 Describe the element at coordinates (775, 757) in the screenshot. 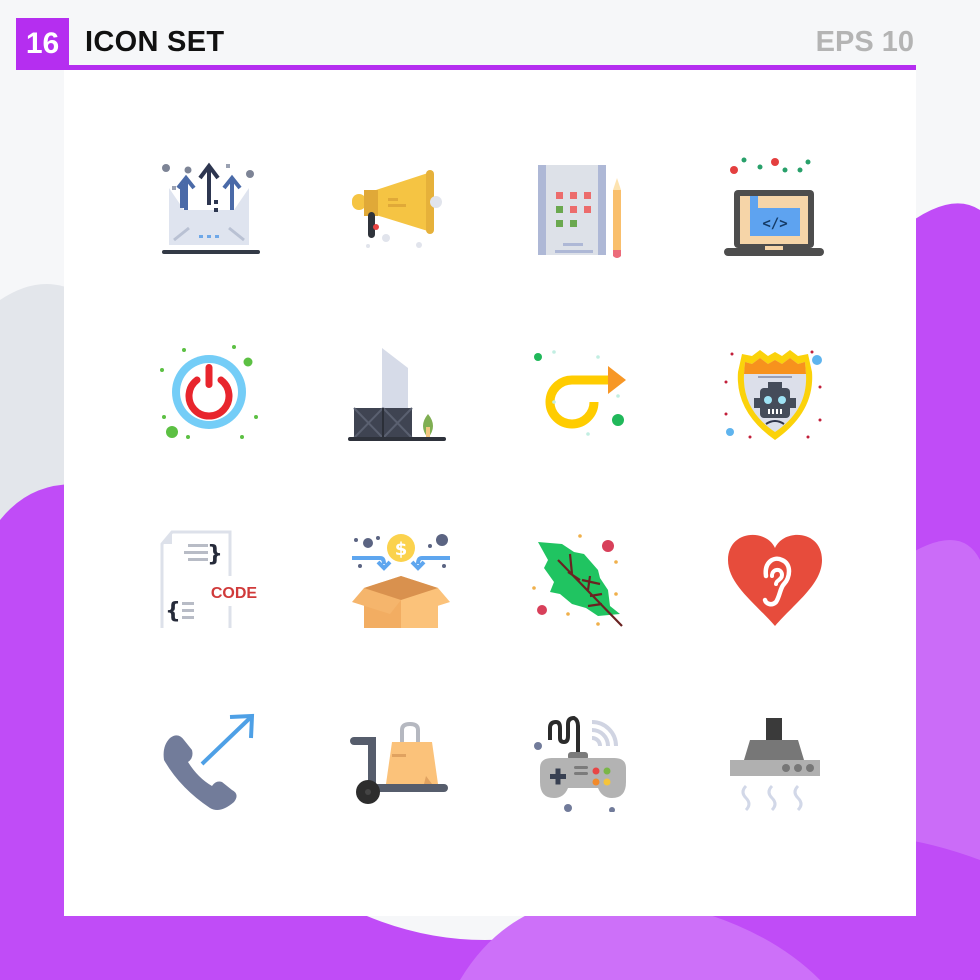

I see `kitchen-hood-icon` at that location.